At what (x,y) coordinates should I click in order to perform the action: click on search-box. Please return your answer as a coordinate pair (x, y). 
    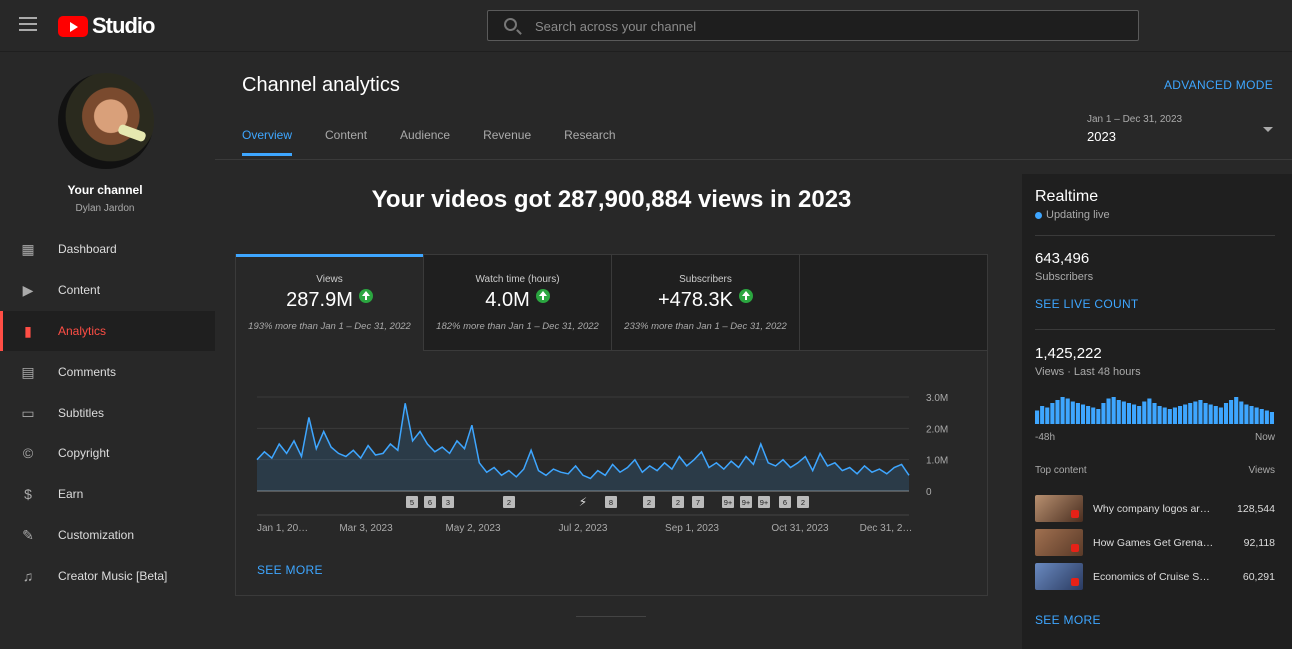
    Looking at the image, I should click on (813, 25).